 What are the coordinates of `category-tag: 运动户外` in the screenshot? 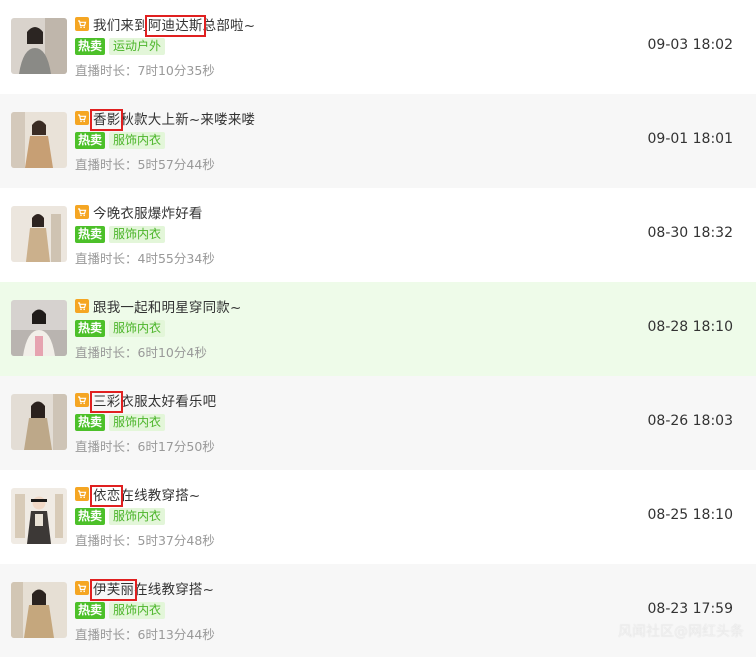 It's located at (137, 46).